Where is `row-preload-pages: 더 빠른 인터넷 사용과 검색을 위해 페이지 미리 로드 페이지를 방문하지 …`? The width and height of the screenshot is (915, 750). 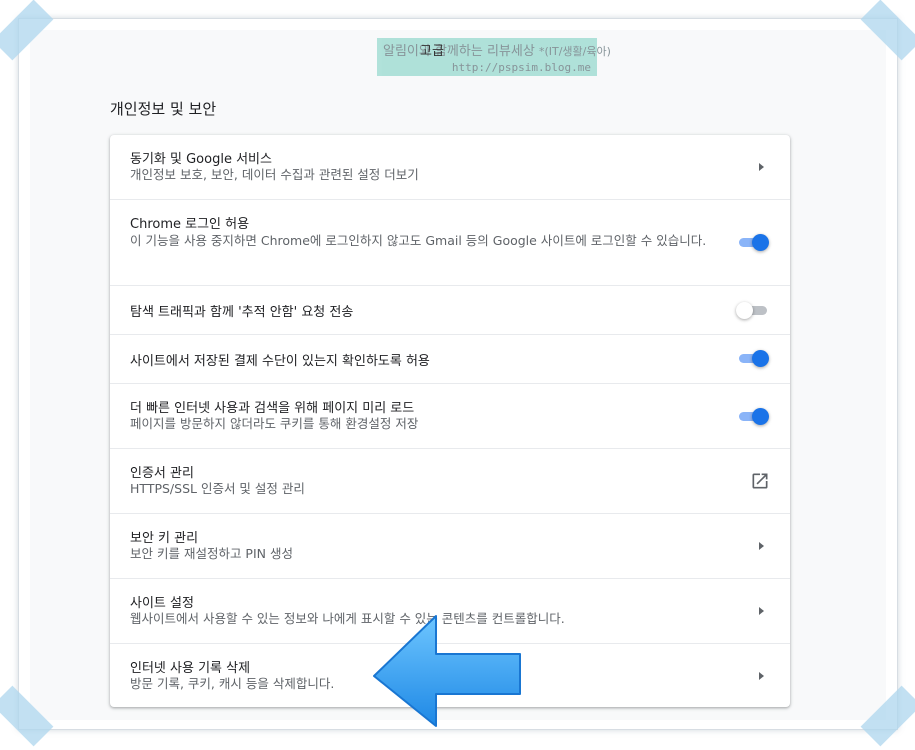 row-preload-pages: 더 빠른 인터넷 사용과 검색을 위해 페이지 미리 로드 페이지를 방문하지 … is located at coordinates (450, 415).